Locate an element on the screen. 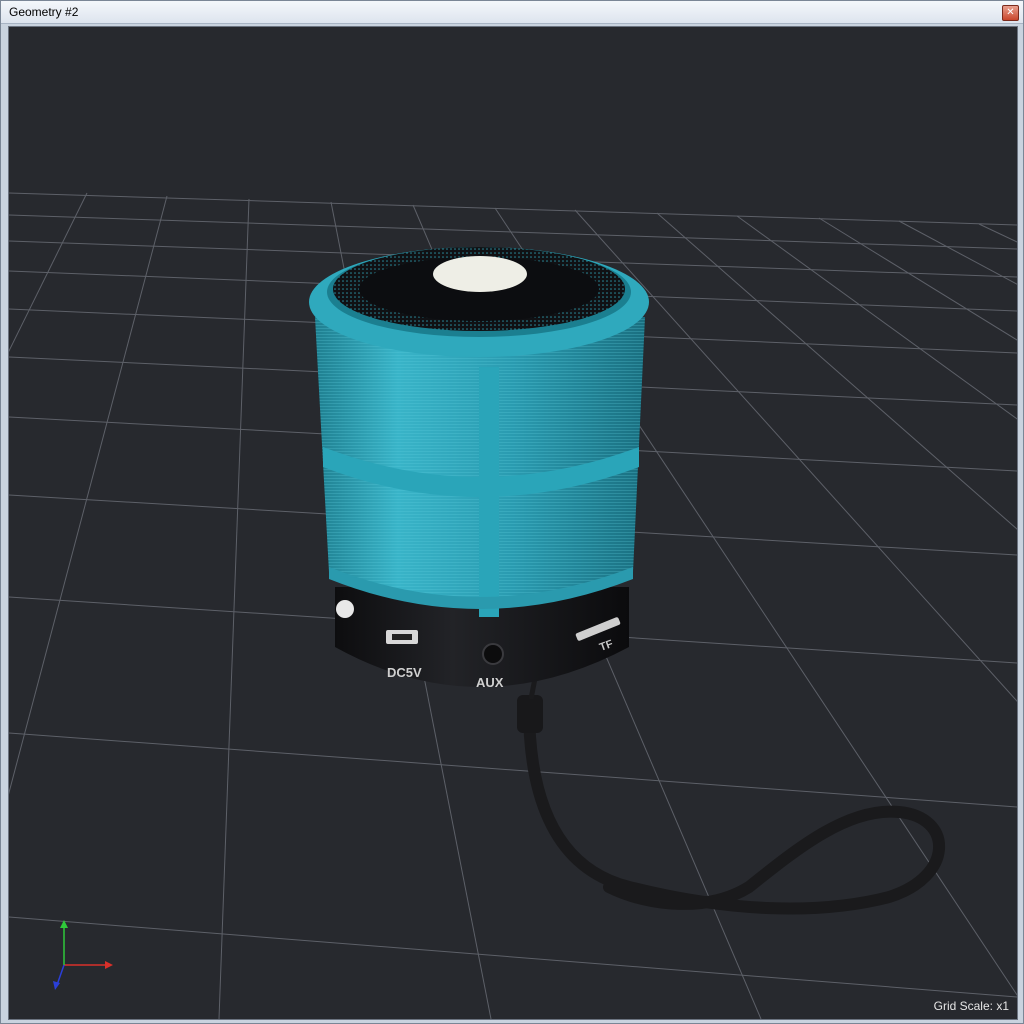  play-button-icon is located at coordinates (345, 609).